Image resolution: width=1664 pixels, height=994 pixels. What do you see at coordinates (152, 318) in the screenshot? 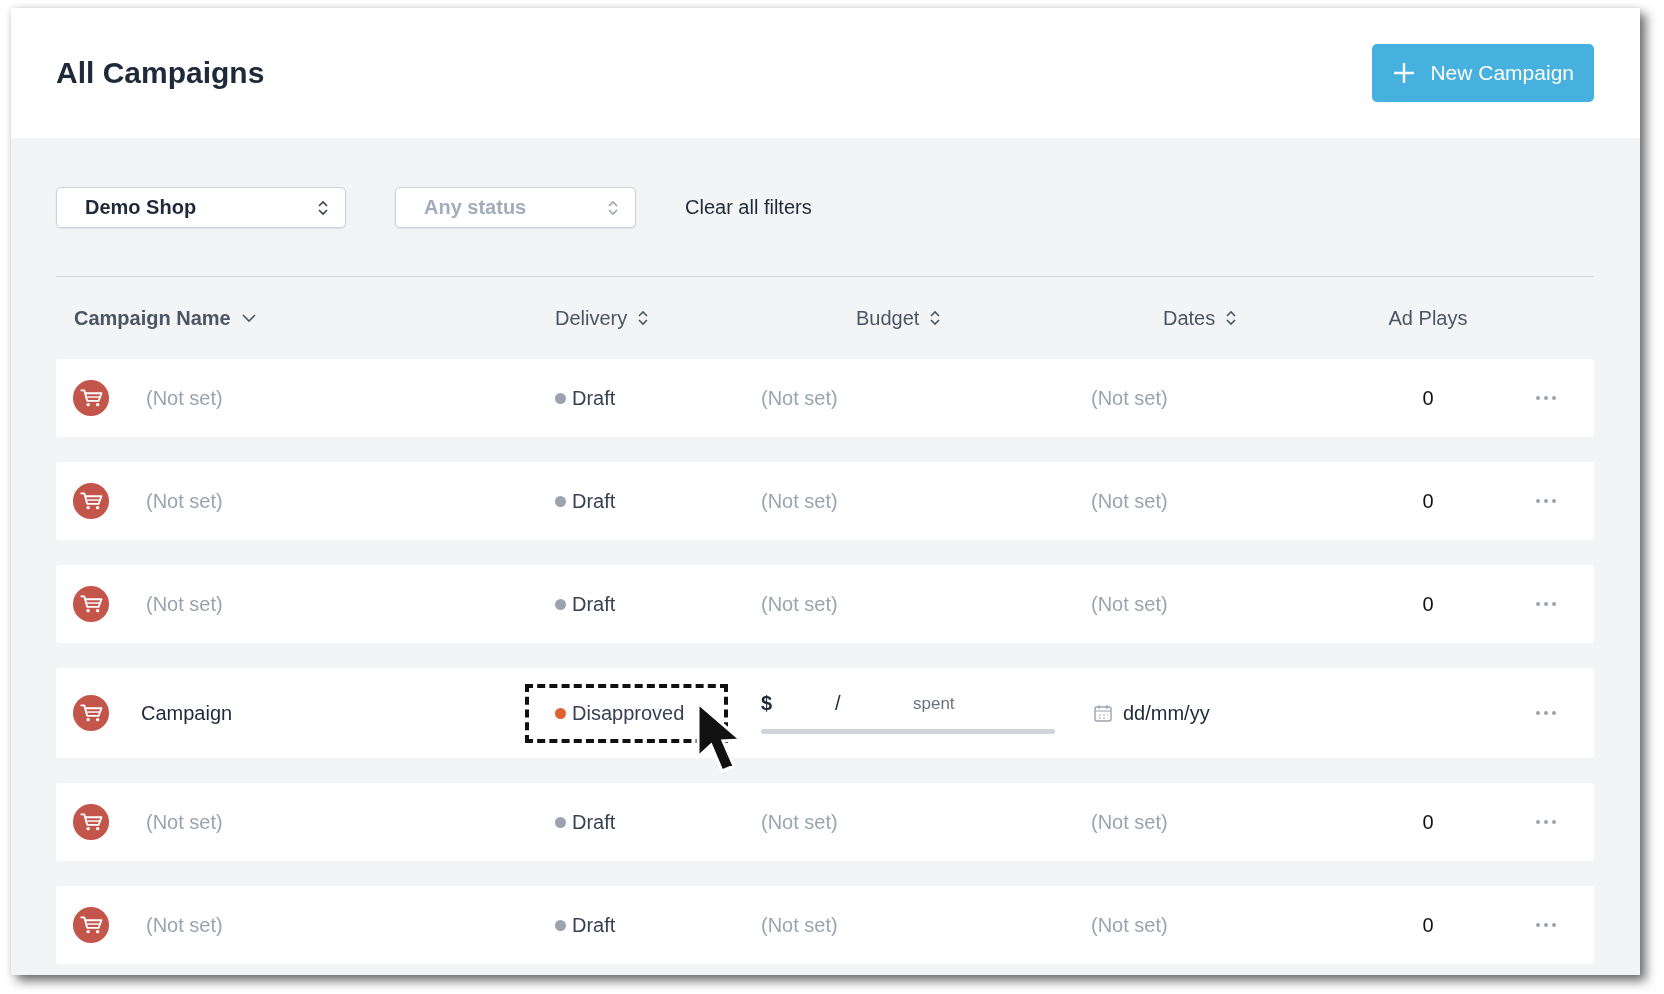
I see `column-header: Campaign Name` at bounding box center [152, 318].